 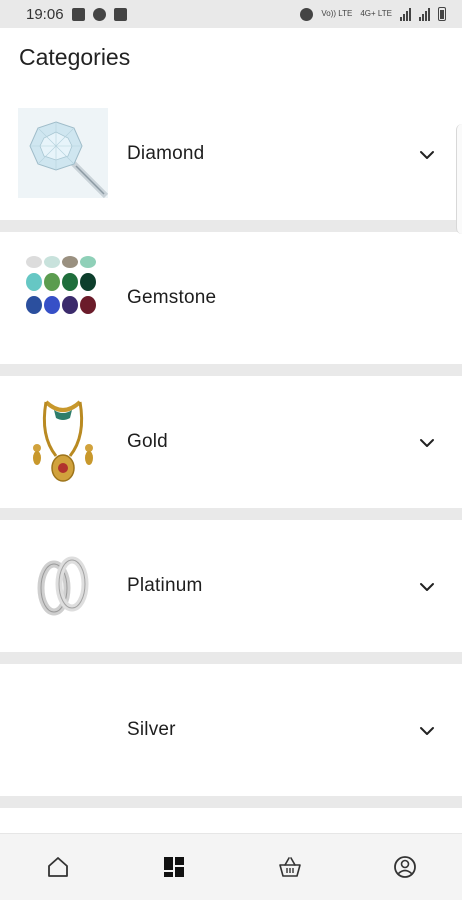 What do you see at coordinates (63, 729) in the screenshot?
I see `silver-image-placeholder` at bounding box center [63, 729].